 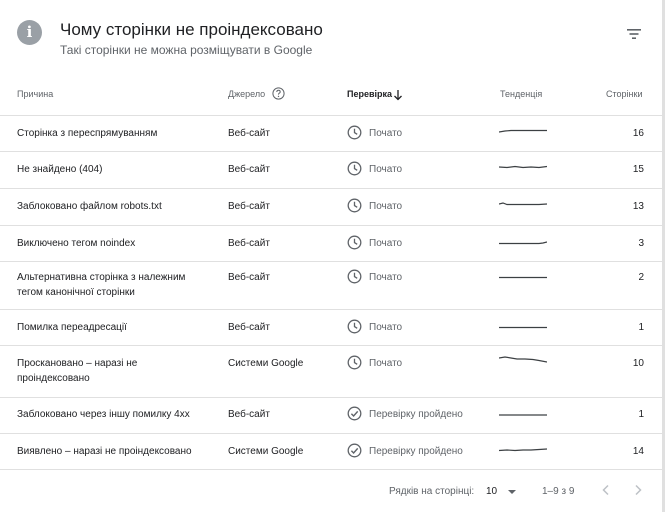 I want to click on pagination-bar: Рядків на сторінці: 10 1–9 з 9, so click(x=331, y=491).